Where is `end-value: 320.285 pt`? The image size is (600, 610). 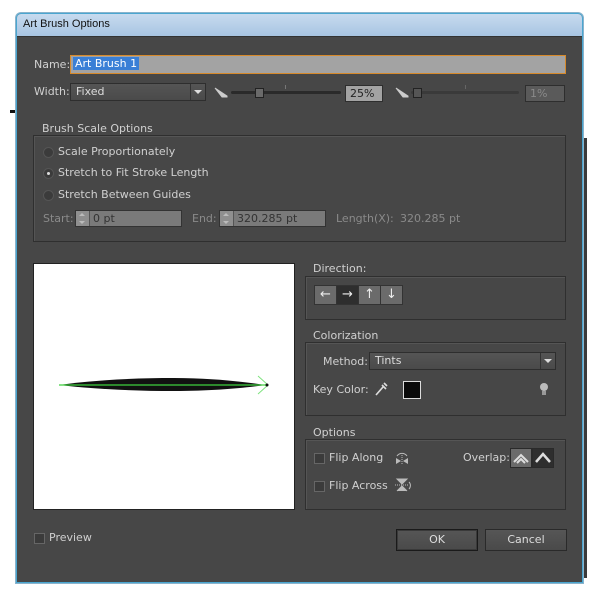
end-value: 320.285 pt is located at coordinates (267, 218).